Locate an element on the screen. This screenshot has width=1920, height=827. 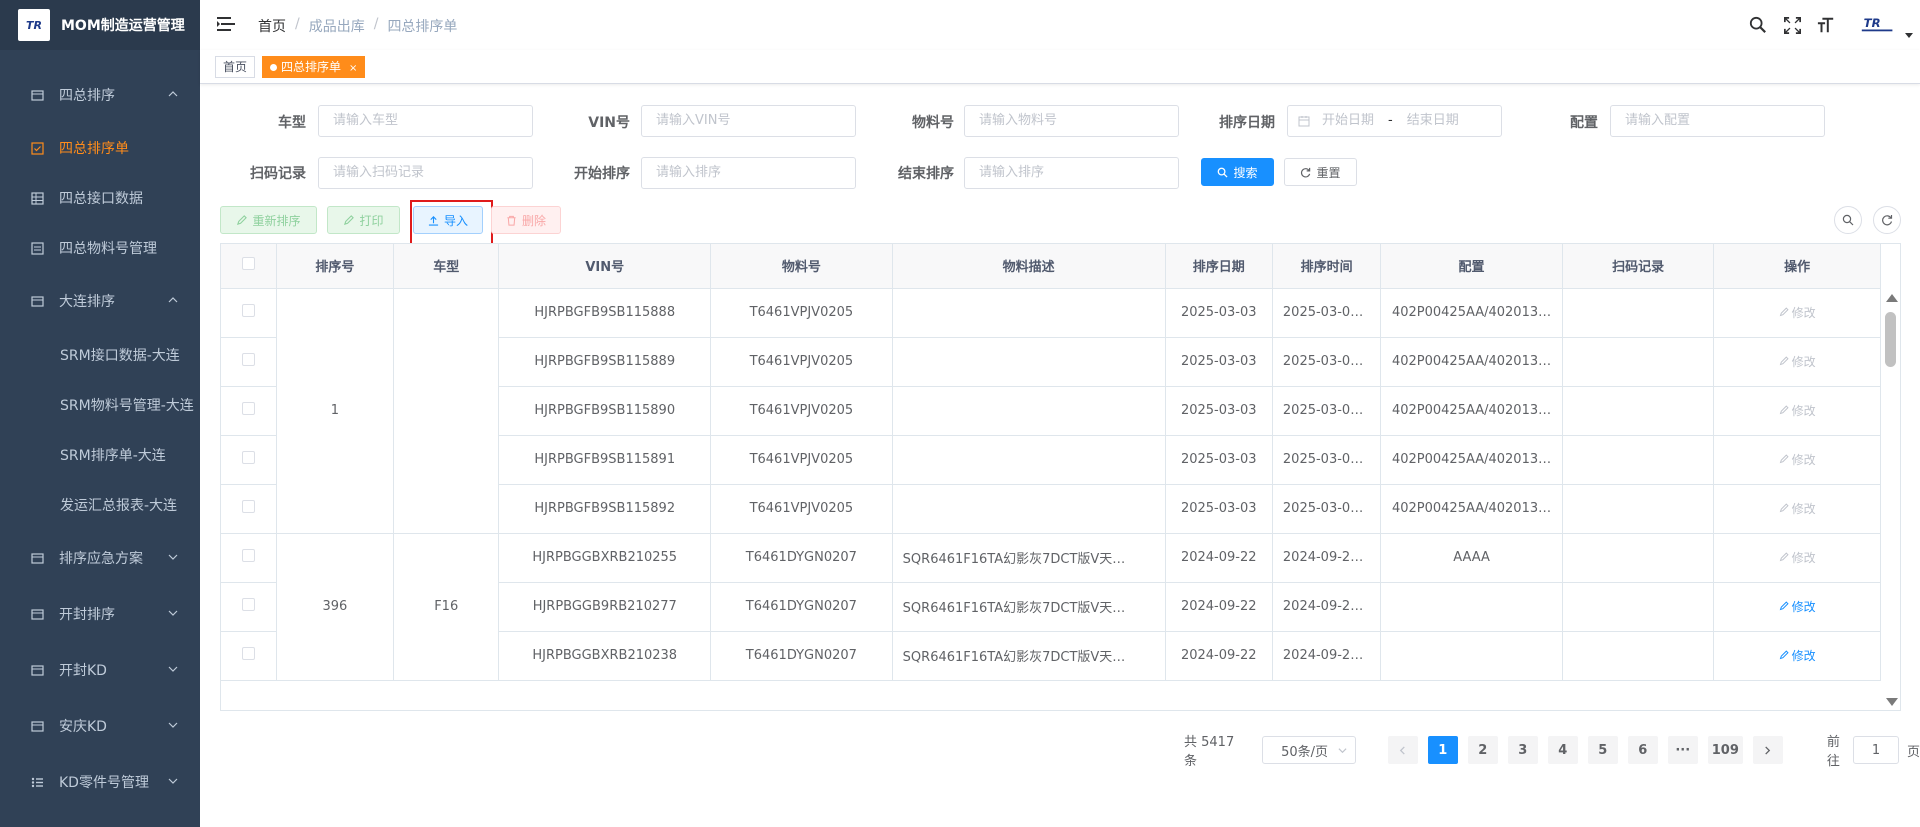
caret-down-icon is located at coordinates (1909, 34).